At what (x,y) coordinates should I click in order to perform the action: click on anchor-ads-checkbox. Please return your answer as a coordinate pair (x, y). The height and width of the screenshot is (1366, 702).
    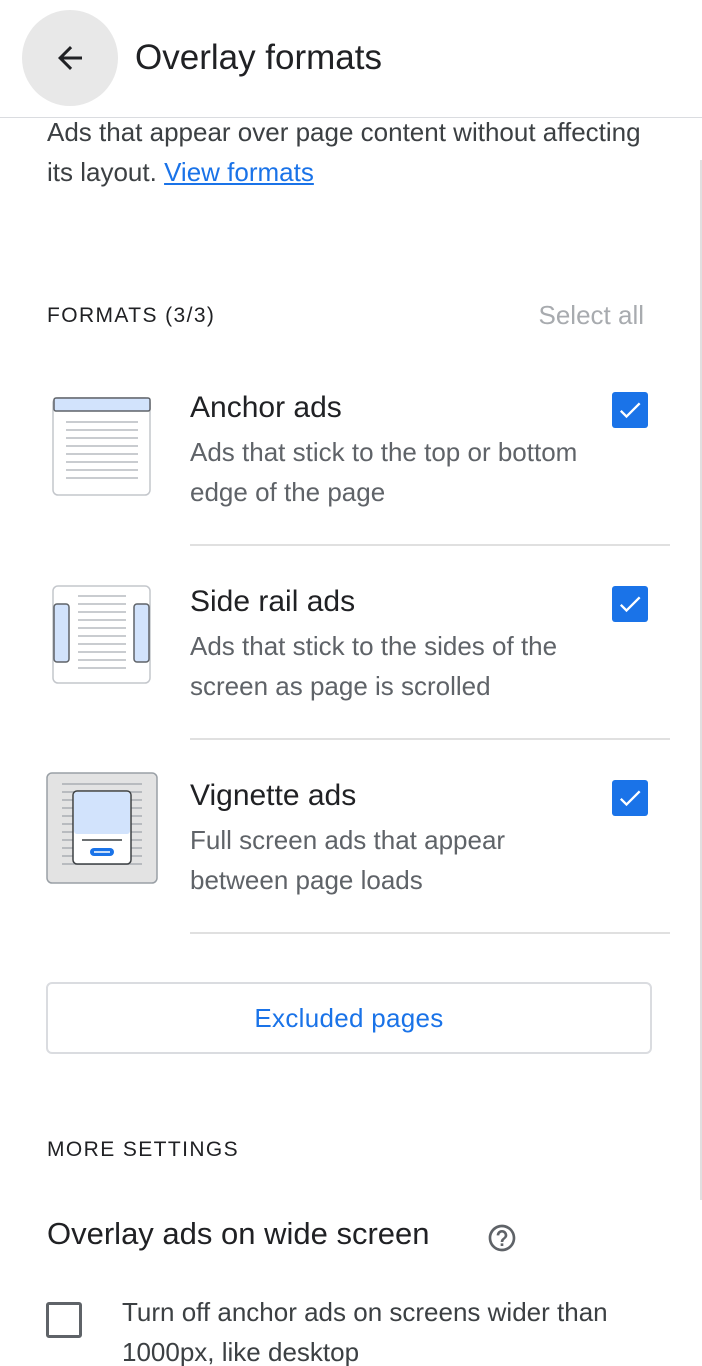
    Looking at the image, I should click on (630, 410).